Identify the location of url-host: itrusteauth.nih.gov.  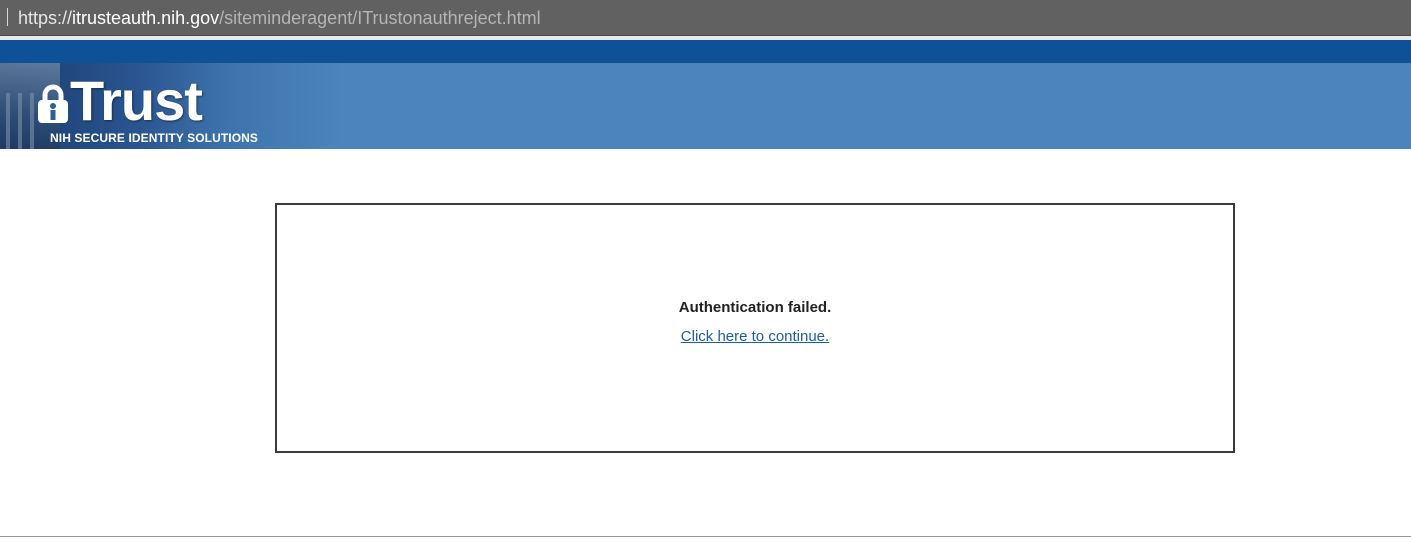
(146, 18).